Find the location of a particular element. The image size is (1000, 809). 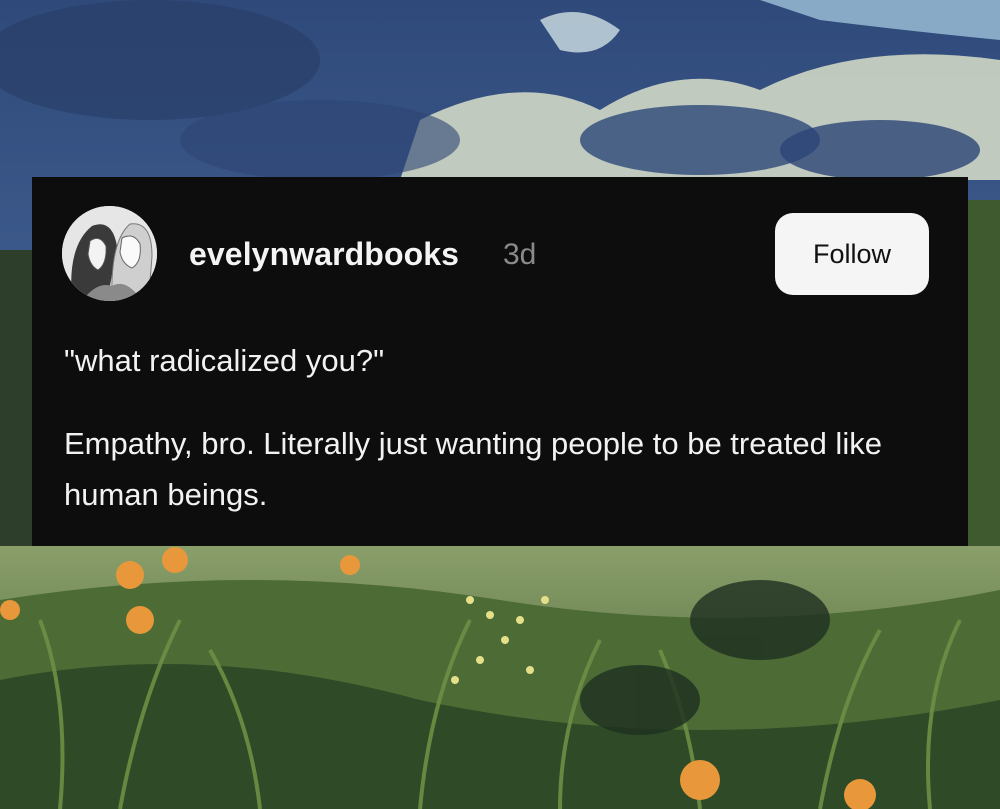

post-timestamp: 3d is located at coordinates (520, 254).